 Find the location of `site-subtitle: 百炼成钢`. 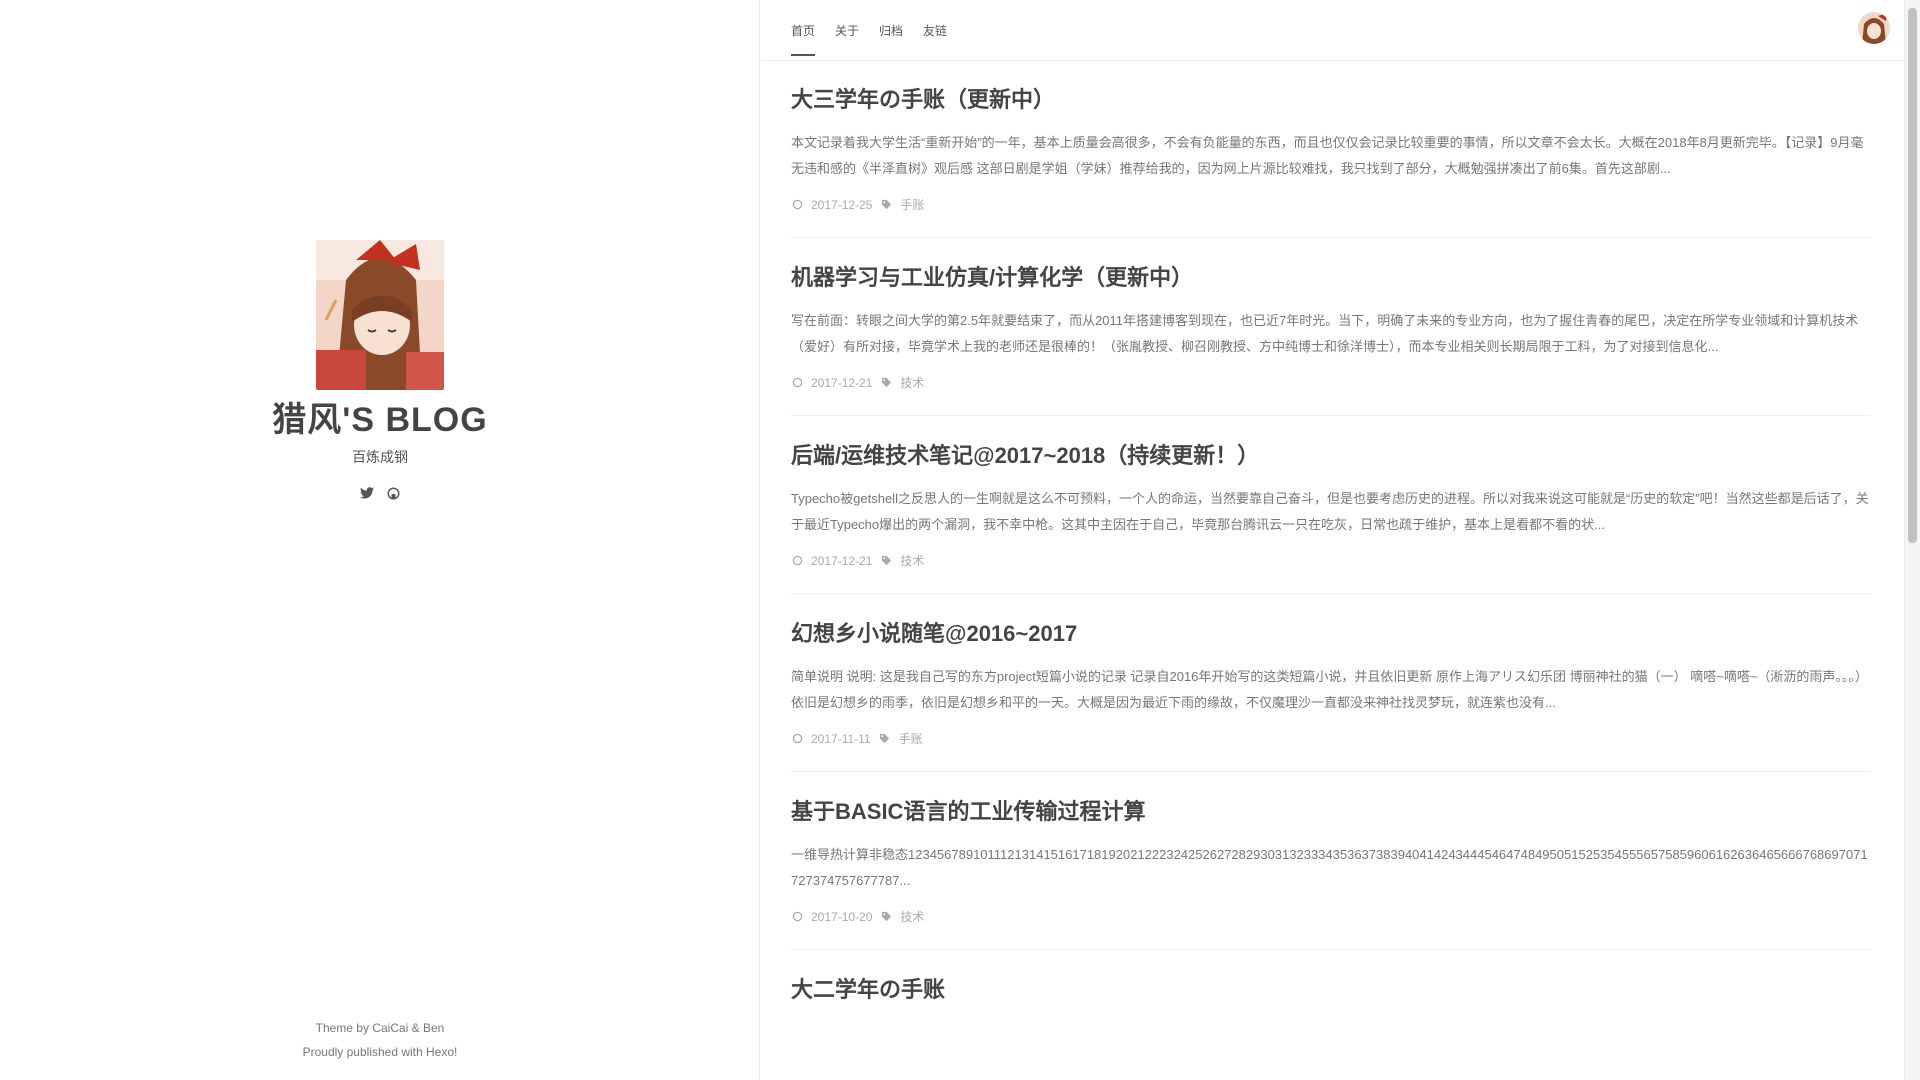

site-subtitle: 百炼成钢 is located at coordinates (380, 457).